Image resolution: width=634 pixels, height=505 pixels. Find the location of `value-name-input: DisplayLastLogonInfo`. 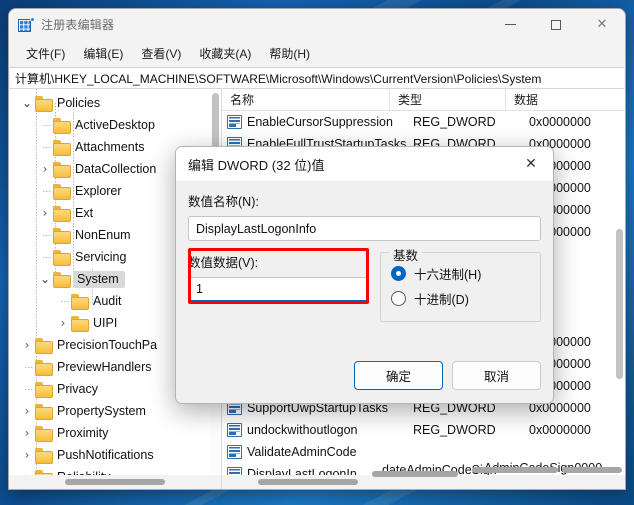

value-name-input: DisplayLastLogonInfo is located at coordinates (364, 228).